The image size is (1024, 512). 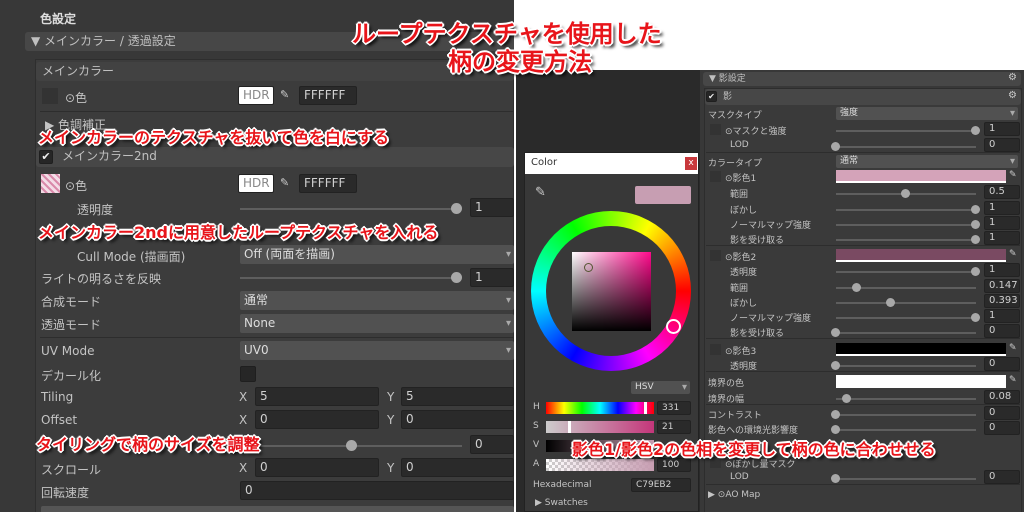 I want to click on angle-slider, so click(x=351, y=445).